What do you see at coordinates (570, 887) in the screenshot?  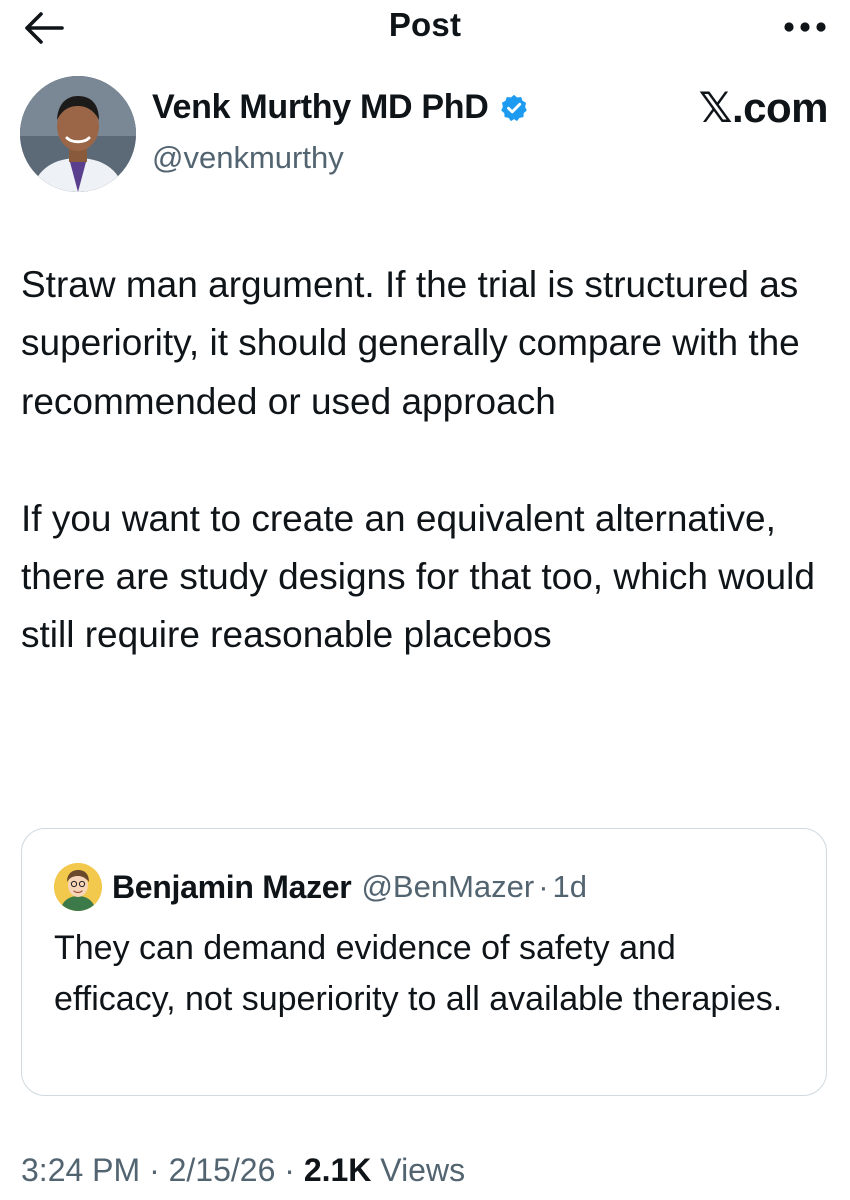 I see `quoted-post-time: 1d` at bounding box center [570, 887].